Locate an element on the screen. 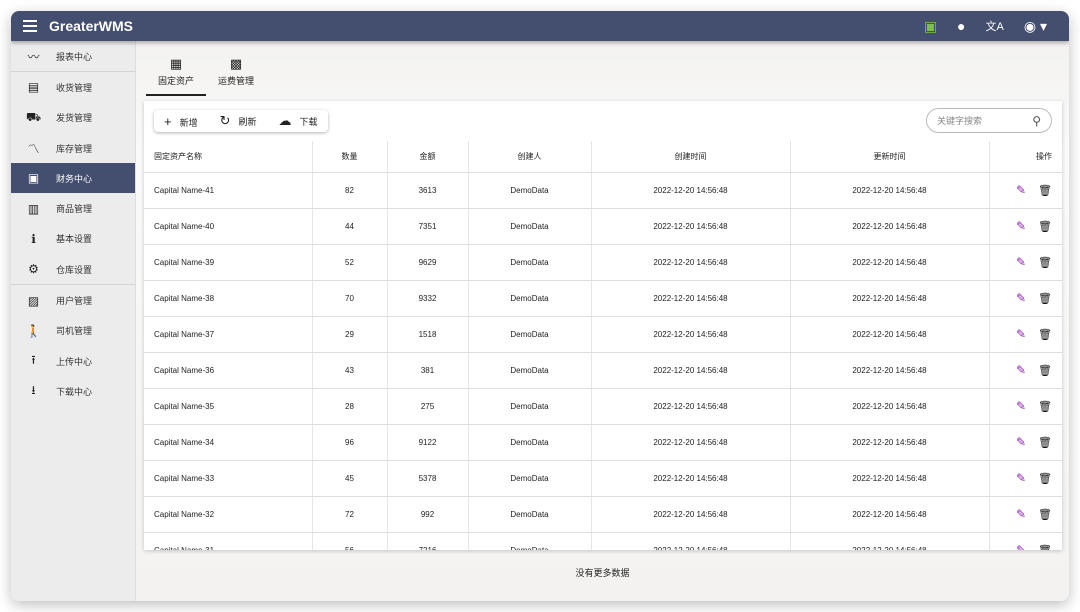 The width and height of the screenshot is (1080, 612). sidebar-icon: ▣ is located at coordinates (33, 178).